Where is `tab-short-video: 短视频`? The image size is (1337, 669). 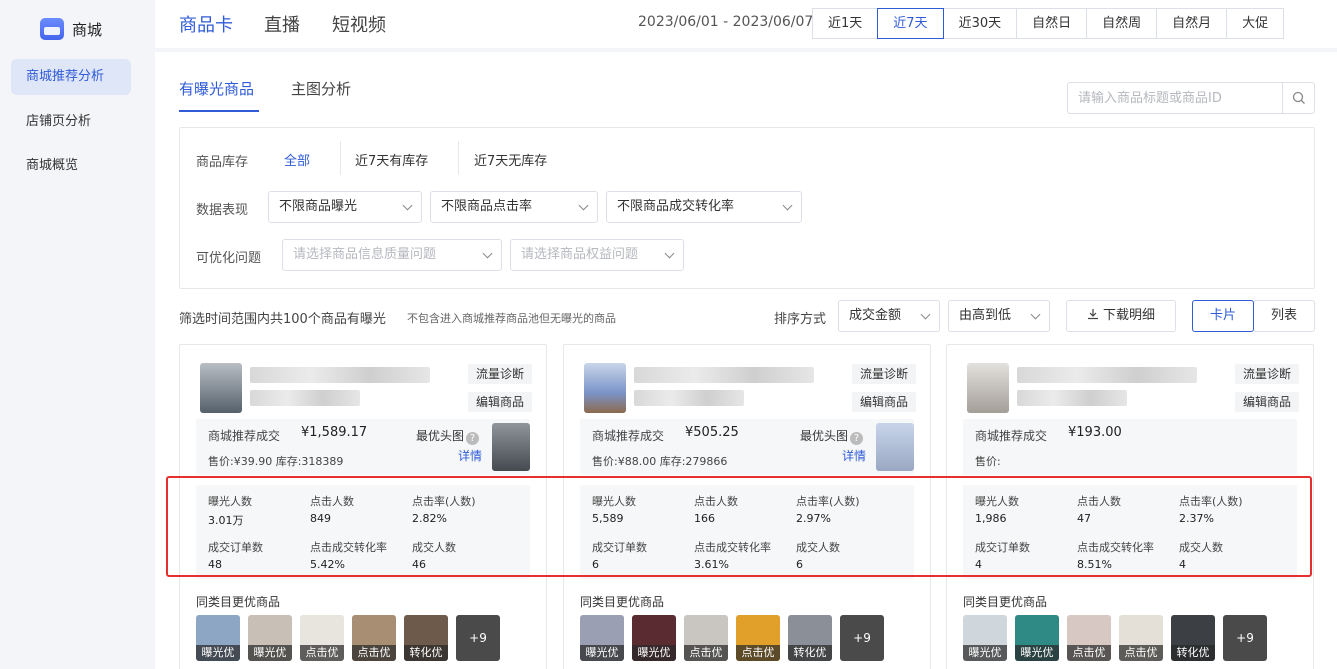 tab-short-video: 短视频 is located at coordinates (359, 24).